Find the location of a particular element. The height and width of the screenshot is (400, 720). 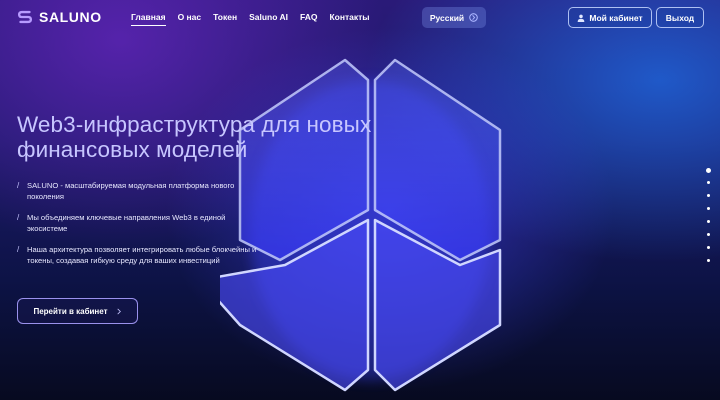

logo: SALUNO is located at coordinates (59, 17).